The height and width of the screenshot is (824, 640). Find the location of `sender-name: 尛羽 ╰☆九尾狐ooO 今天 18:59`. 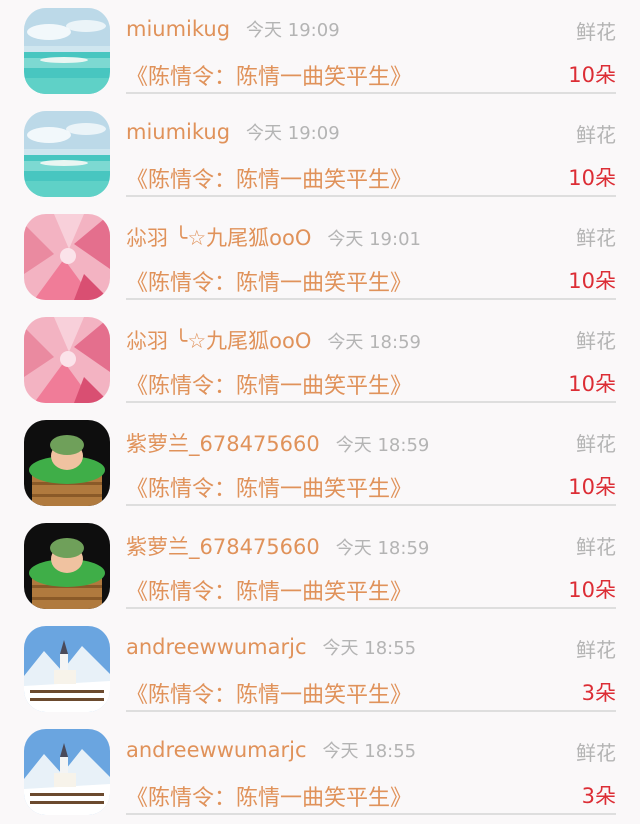

sender-name: 尛羽 ╰☆九尾狐ooO 今天 18:59 is located at coordinates (273, 340).